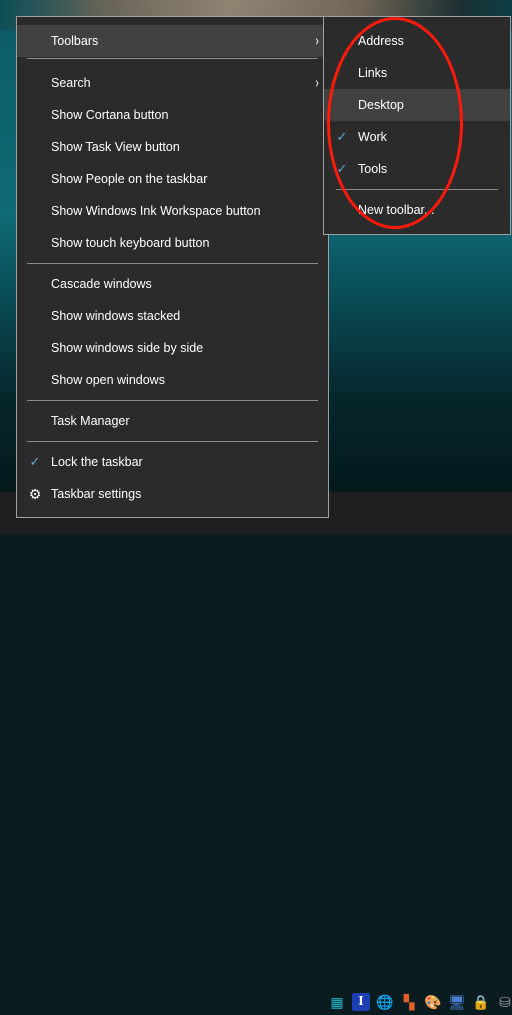  What do you see at coordinates (381, 41) in the screenshot?
I see `menu-item-label: Address` at bounding box center [381, 41].